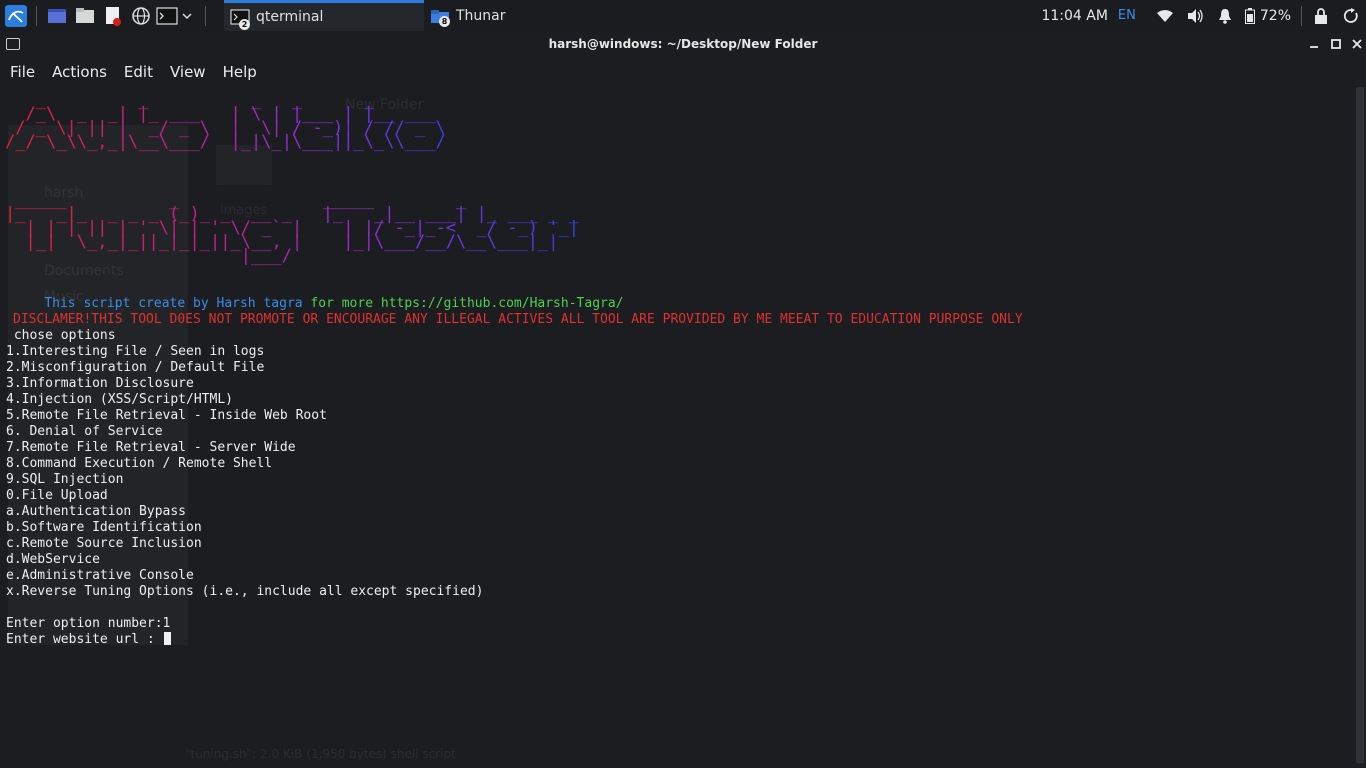 The width and height of the screenshot is (1366, 768). Describe the element at coordinates (88, 623) in the screenshot. I see `option-number-prompt: Enter option number:1` at that location.